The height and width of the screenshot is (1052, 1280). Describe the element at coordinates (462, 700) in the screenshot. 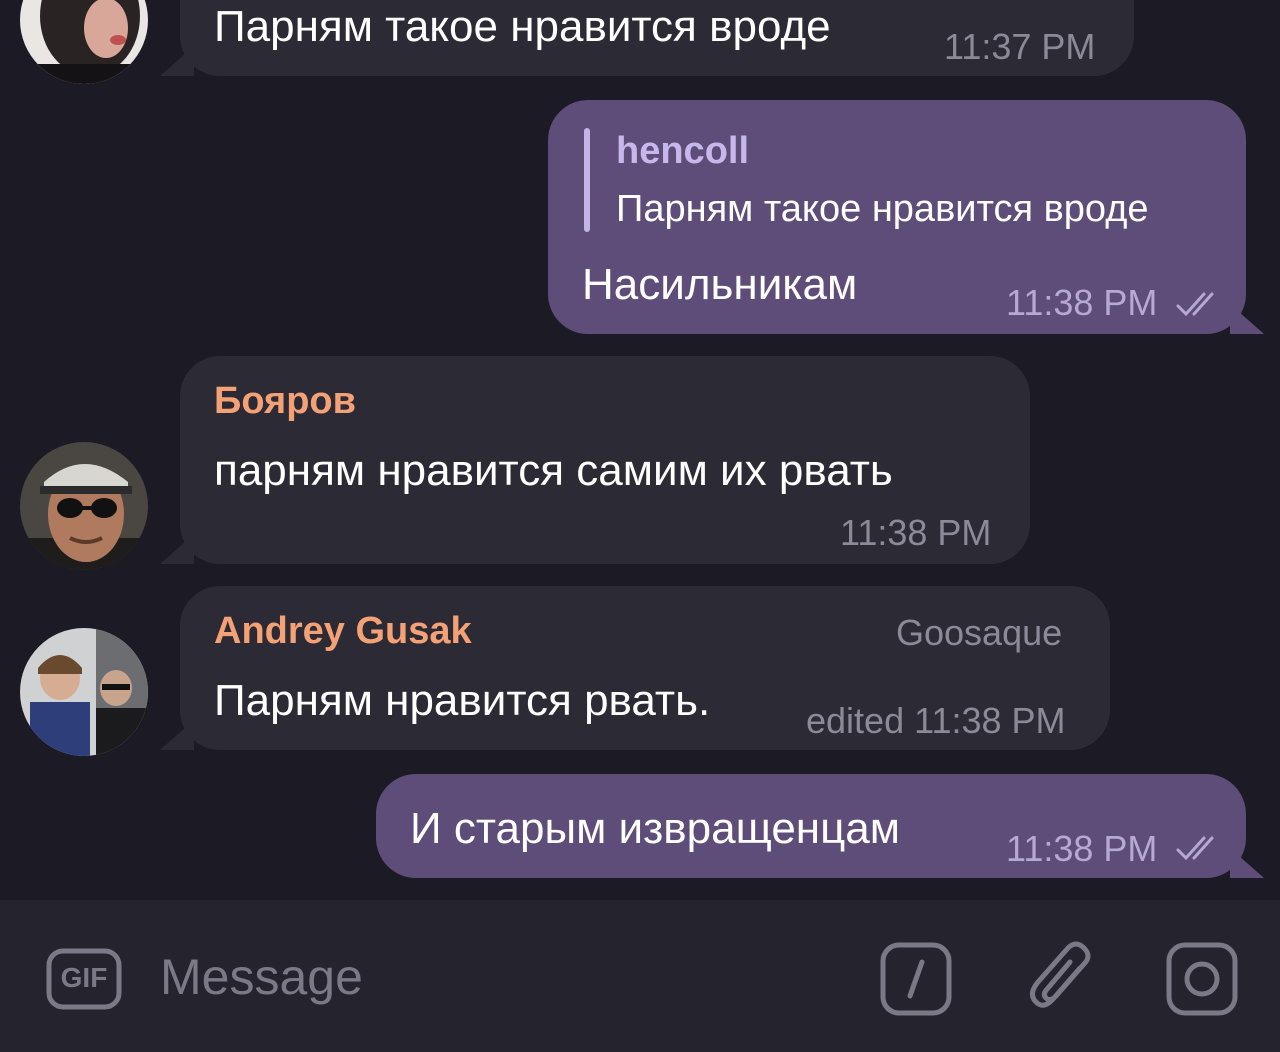

I see `message-text: Парням нравится рвать.` at that location.